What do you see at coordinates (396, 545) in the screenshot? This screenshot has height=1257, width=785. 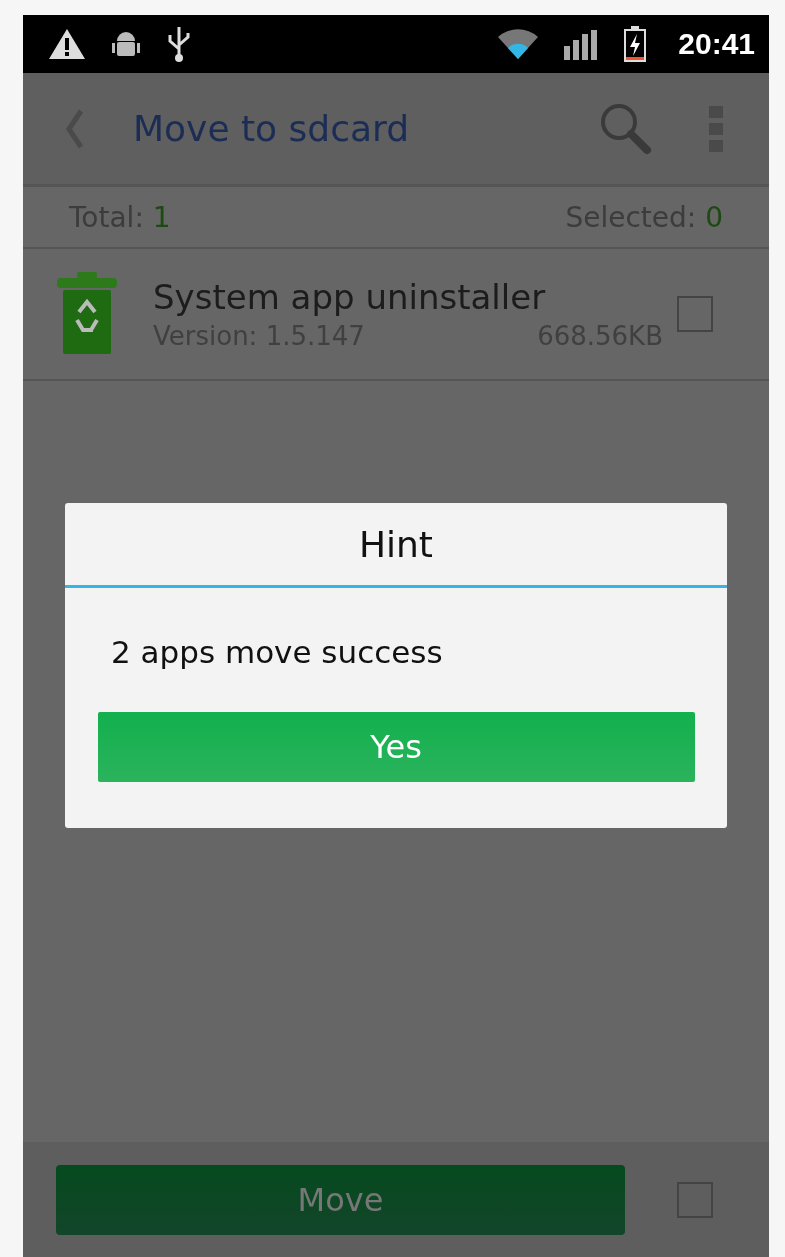 I see `dialog-title: Hint` at bounding box center [396, 545].